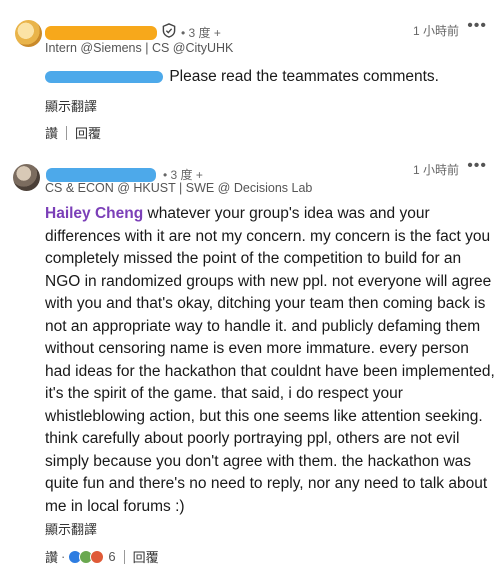  Describe the element at coordinates (94, 213) in the screenshot. I see `mention-link: Hailey Cheng` at that location.